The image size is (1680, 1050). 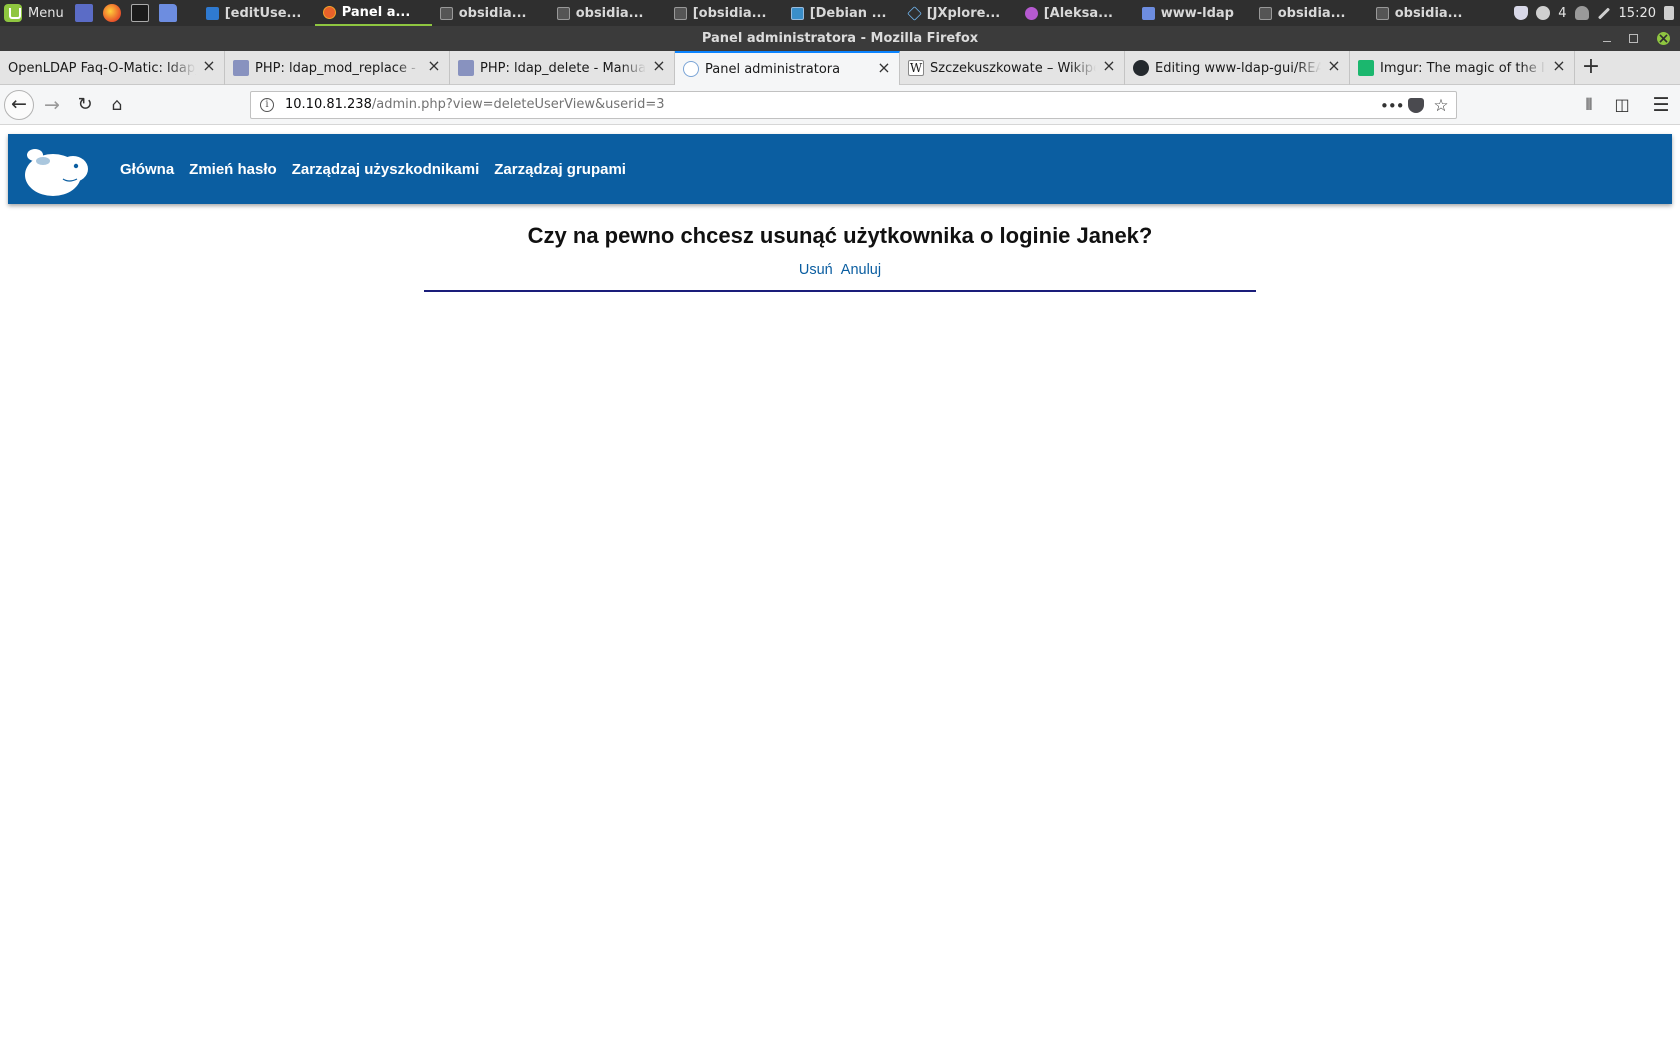 I want to click on pidgin-icon, so click(x=1031, y=13).